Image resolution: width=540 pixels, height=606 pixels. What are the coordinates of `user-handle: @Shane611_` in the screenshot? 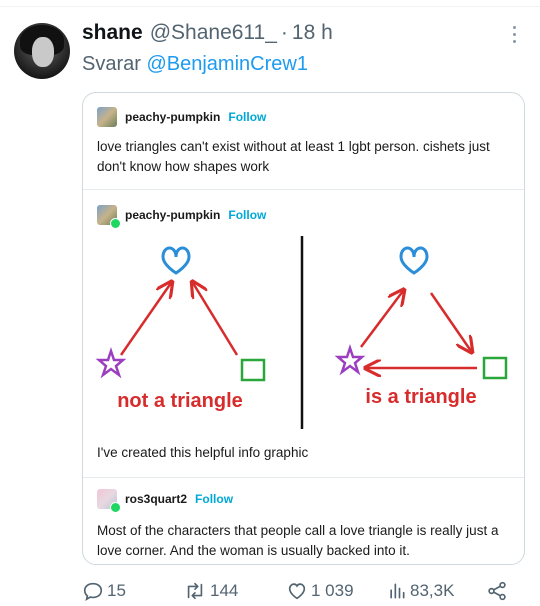 It's located at (213, 33).